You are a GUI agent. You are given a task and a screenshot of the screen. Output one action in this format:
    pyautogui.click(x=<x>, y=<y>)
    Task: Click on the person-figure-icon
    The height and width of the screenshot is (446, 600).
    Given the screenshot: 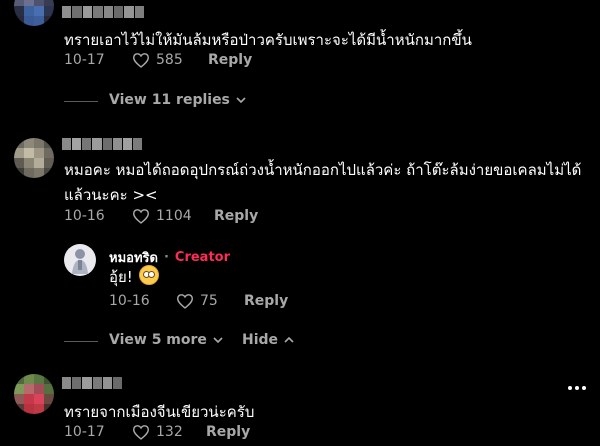 What is the action you would take?
    pyautogui.click(x=80, y=261)
    